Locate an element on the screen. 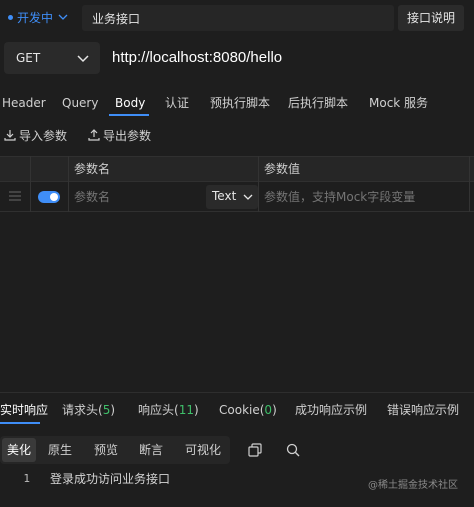 Image resolution: width=474 pixels, height=507 pixels. tab-cookie: Cookie(0) is located at coordinates (248, 410).